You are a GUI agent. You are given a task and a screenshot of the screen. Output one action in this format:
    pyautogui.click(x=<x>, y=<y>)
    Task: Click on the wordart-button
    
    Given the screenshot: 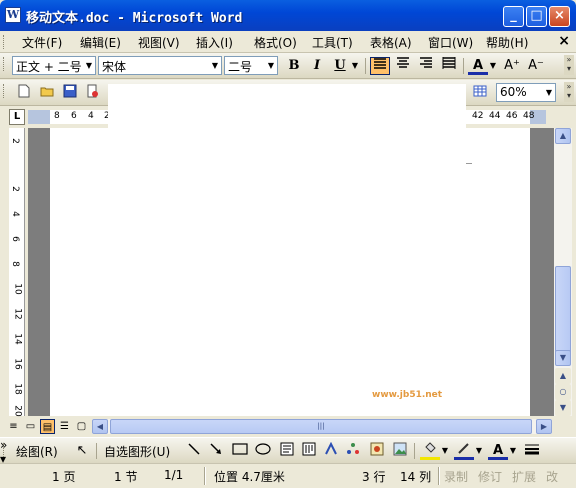 What is the action you would take?
    pyautogui.click(x=331, y=450)
    